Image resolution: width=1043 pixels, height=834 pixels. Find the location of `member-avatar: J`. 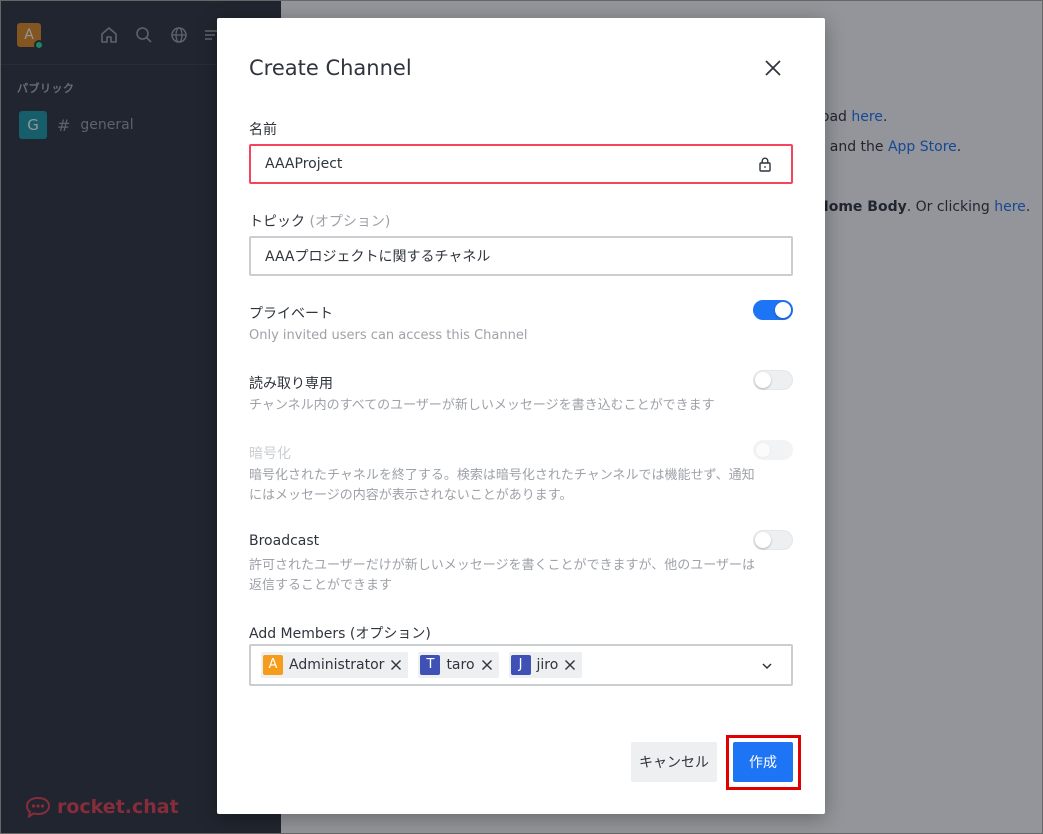

member-avatar: J is located at coordinates (520, 665).